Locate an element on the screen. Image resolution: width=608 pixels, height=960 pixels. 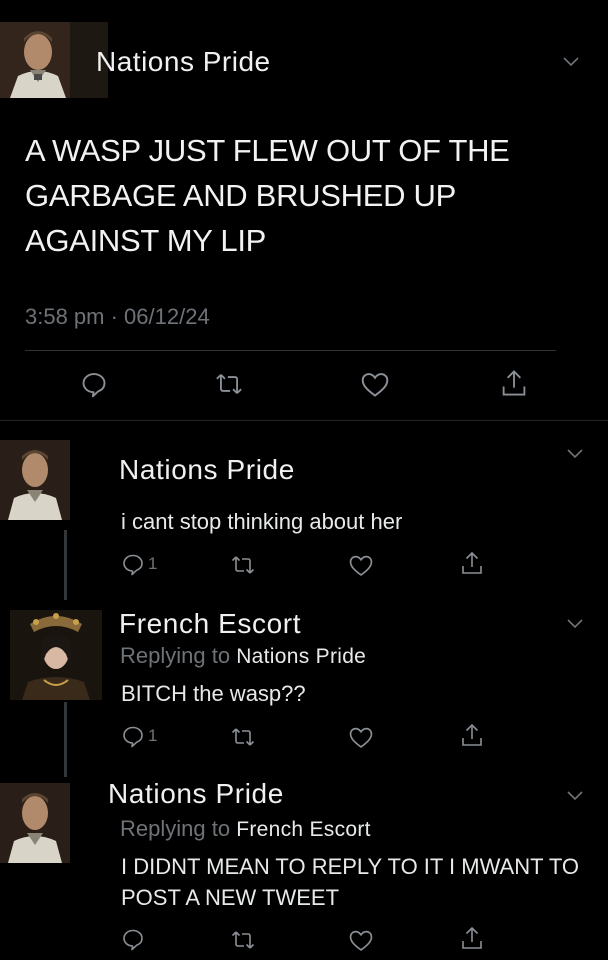
tweet-text: i cant stop thinking about her is located at coordinates (262, 521).